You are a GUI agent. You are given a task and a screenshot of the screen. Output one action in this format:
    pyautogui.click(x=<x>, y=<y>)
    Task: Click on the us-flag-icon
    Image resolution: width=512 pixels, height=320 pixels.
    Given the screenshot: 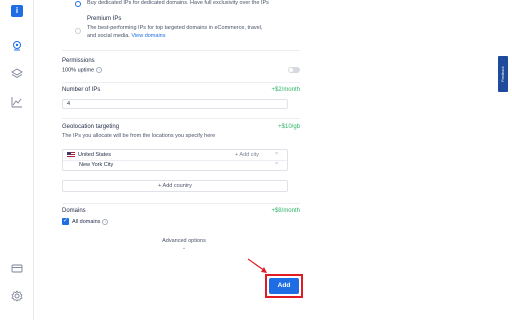 What is the action you would take?
    pyautogui.click(x=71, y=155)
    